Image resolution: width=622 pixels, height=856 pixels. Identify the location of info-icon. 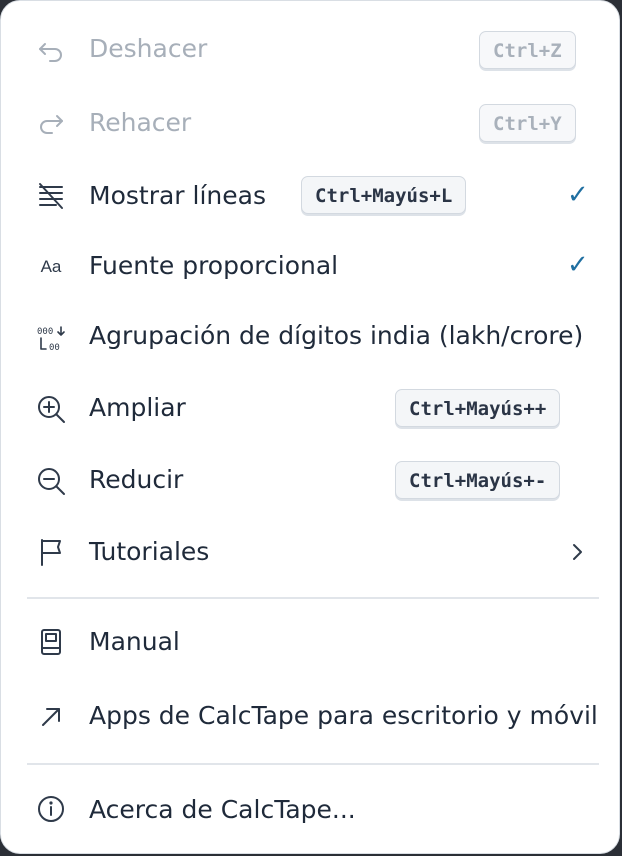
(51, 809).